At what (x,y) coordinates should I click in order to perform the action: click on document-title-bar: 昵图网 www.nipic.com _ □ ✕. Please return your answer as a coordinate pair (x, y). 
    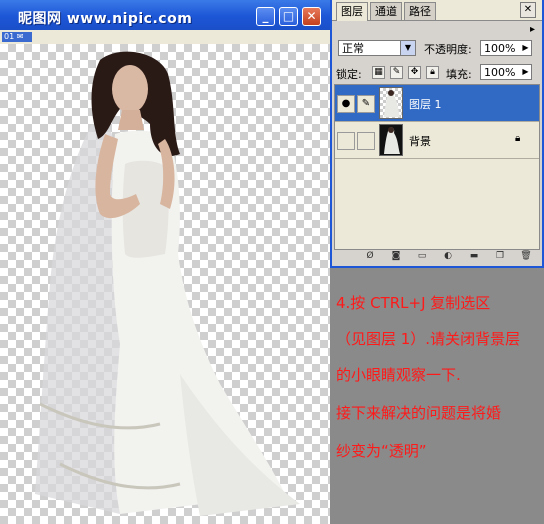
    Looking at the image, I should click on (165, 15).